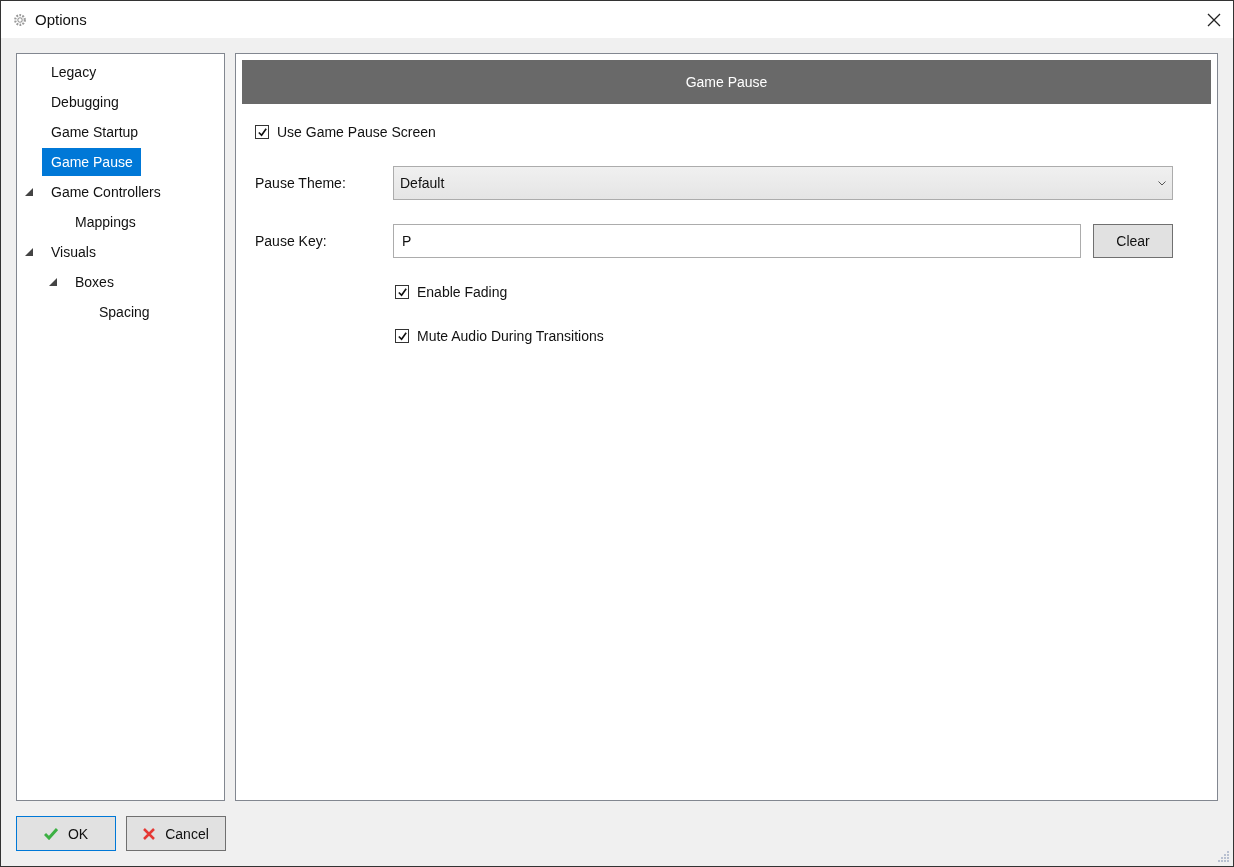  What do you see at coordinates (356, 132) in the screenshot?
I see `checkbox-label: Use Game Pause Screen` at bounding box center [356, 132].